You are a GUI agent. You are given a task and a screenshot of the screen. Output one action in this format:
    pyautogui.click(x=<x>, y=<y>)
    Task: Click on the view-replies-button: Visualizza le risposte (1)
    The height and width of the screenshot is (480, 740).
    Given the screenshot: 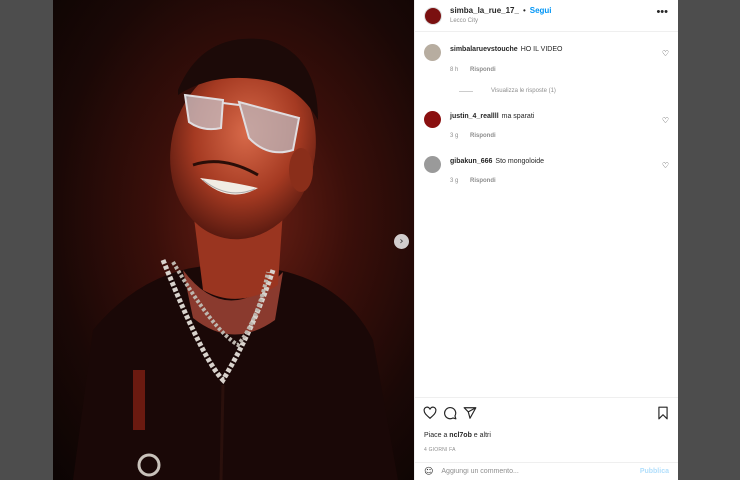 What is the action you would take?
    pyautogui.click(x=507, y=91)
    